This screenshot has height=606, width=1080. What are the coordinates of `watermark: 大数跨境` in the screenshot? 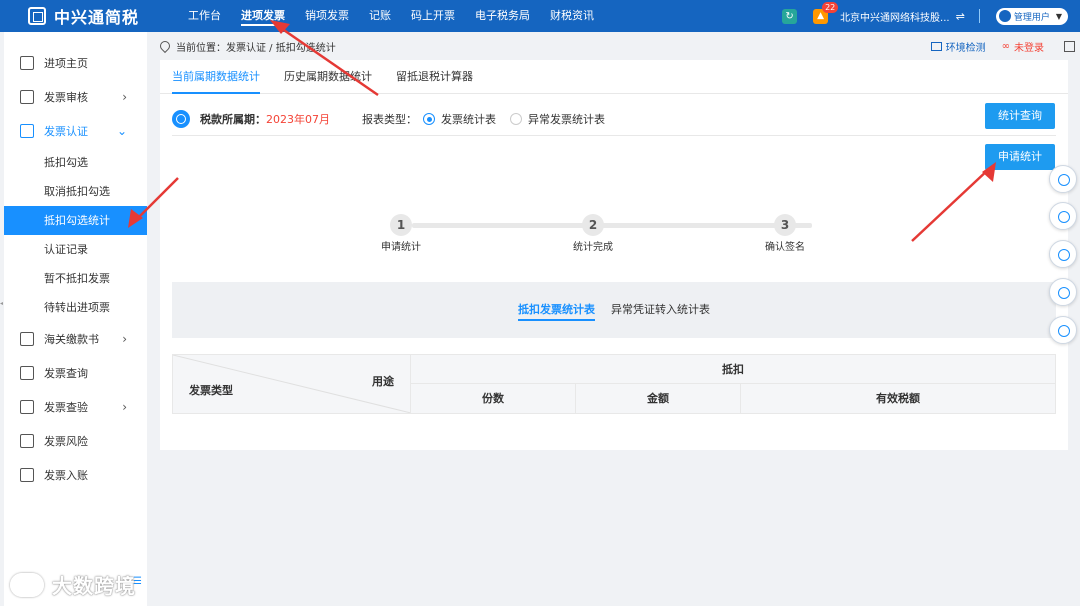 It's located at (73, 584).